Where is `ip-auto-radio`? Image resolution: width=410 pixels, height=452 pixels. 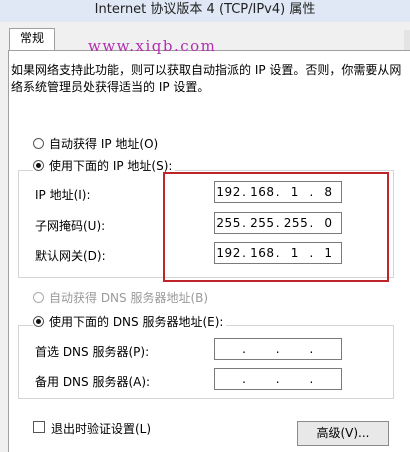 ip-auto-radio is located at coordinates (38, 143).